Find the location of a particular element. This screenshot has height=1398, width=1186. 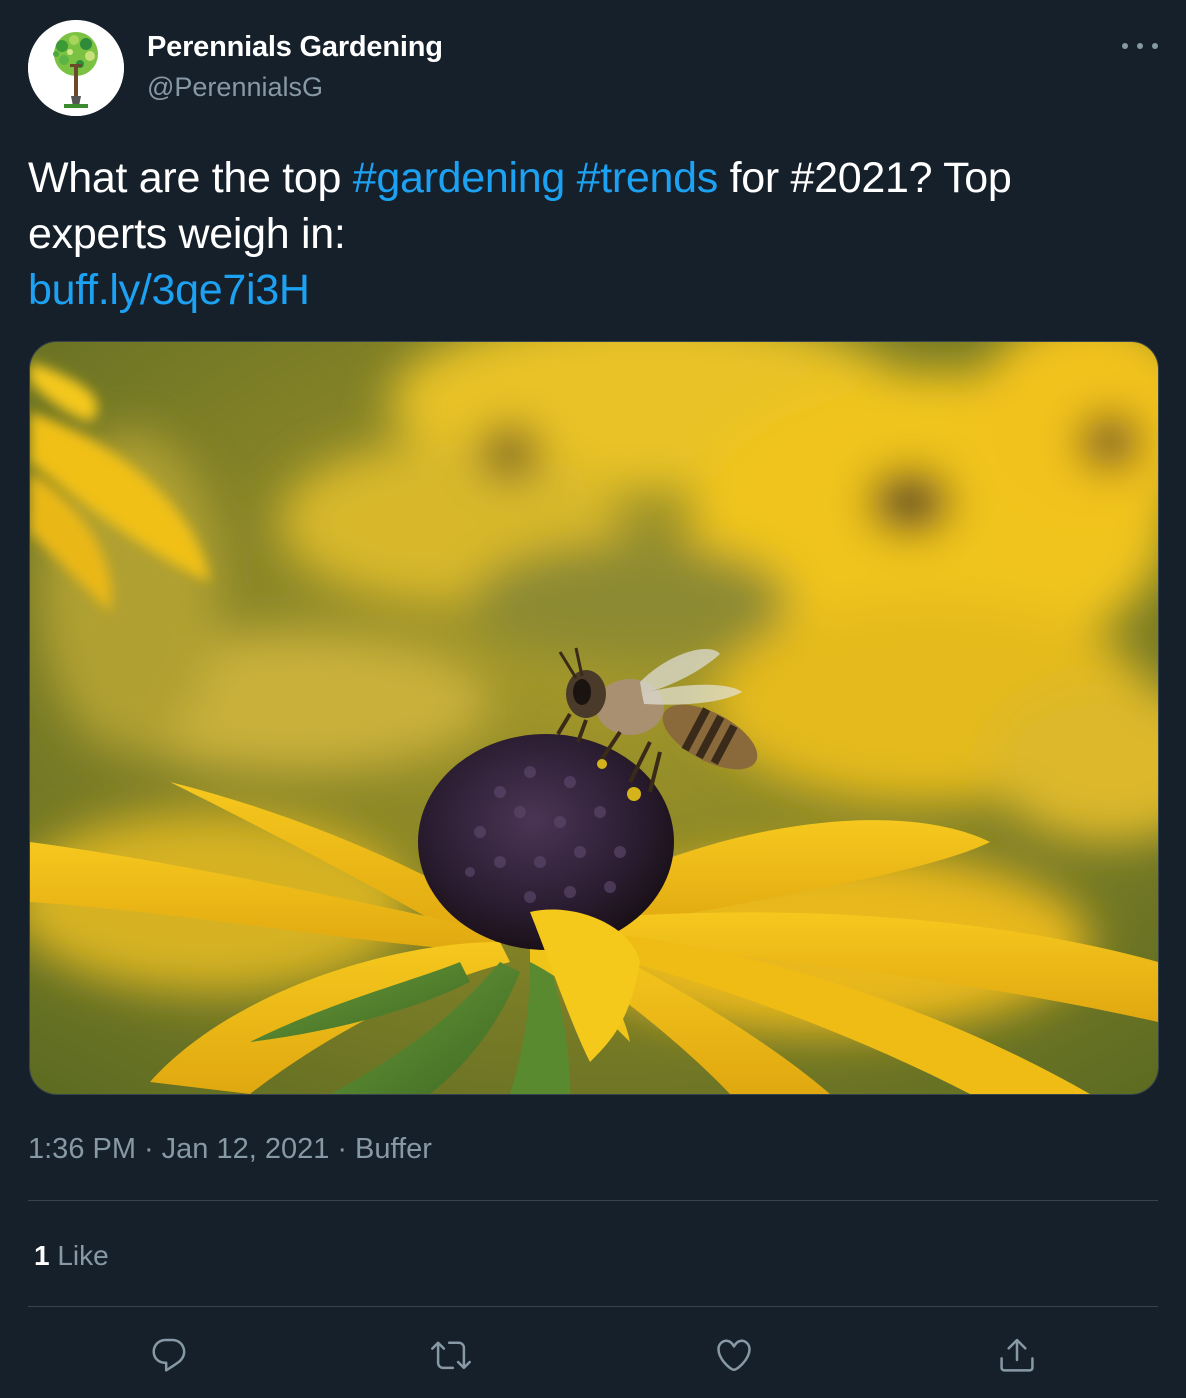

avatar is located at coordinates (76, 68).